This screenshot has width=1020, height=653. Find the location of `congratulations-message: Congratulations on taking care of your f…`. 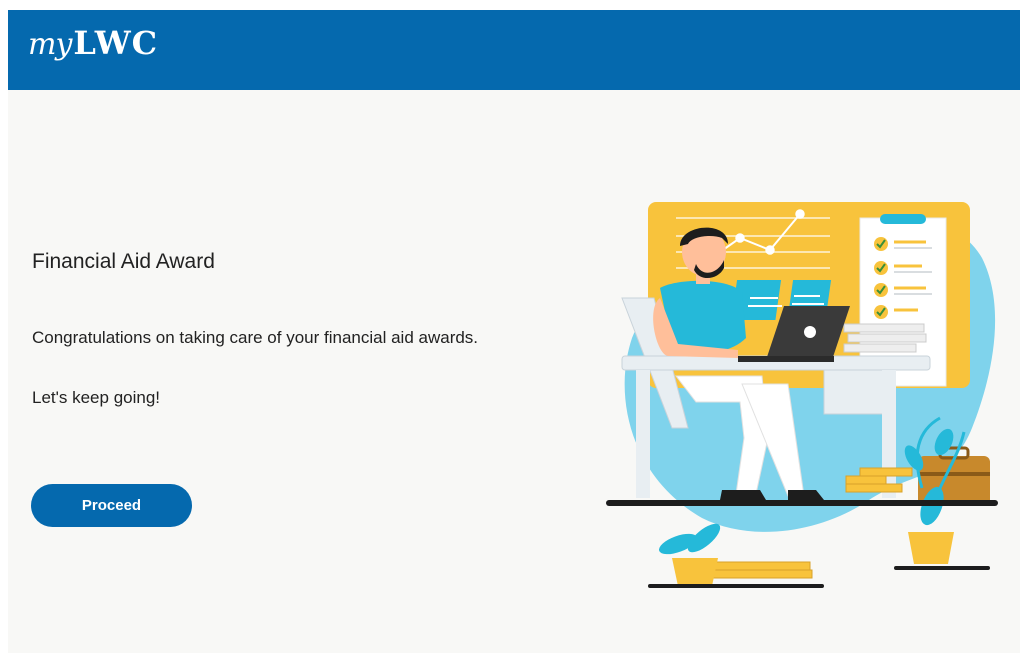

congratulations-message: Congratulations on taking care of your f… is located at coordinates (255, 337).